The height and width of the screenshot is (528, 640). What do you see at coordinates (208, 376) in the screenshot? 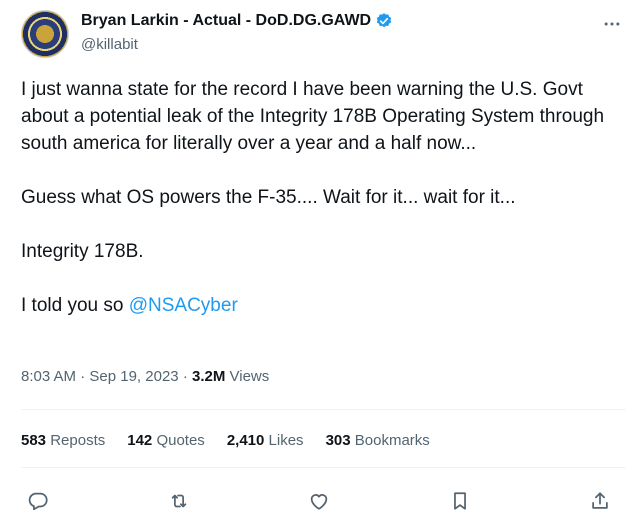
I see `views-count: 3.2M` at bounding box center [208, 376].